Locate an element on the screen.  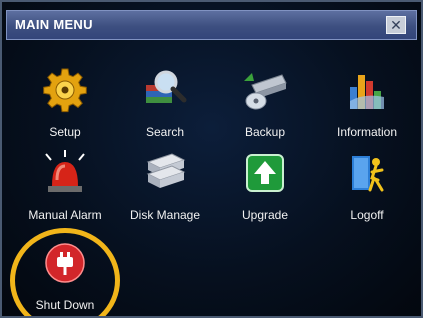
menu-item-information: Information is located at coordinates (367, 107).